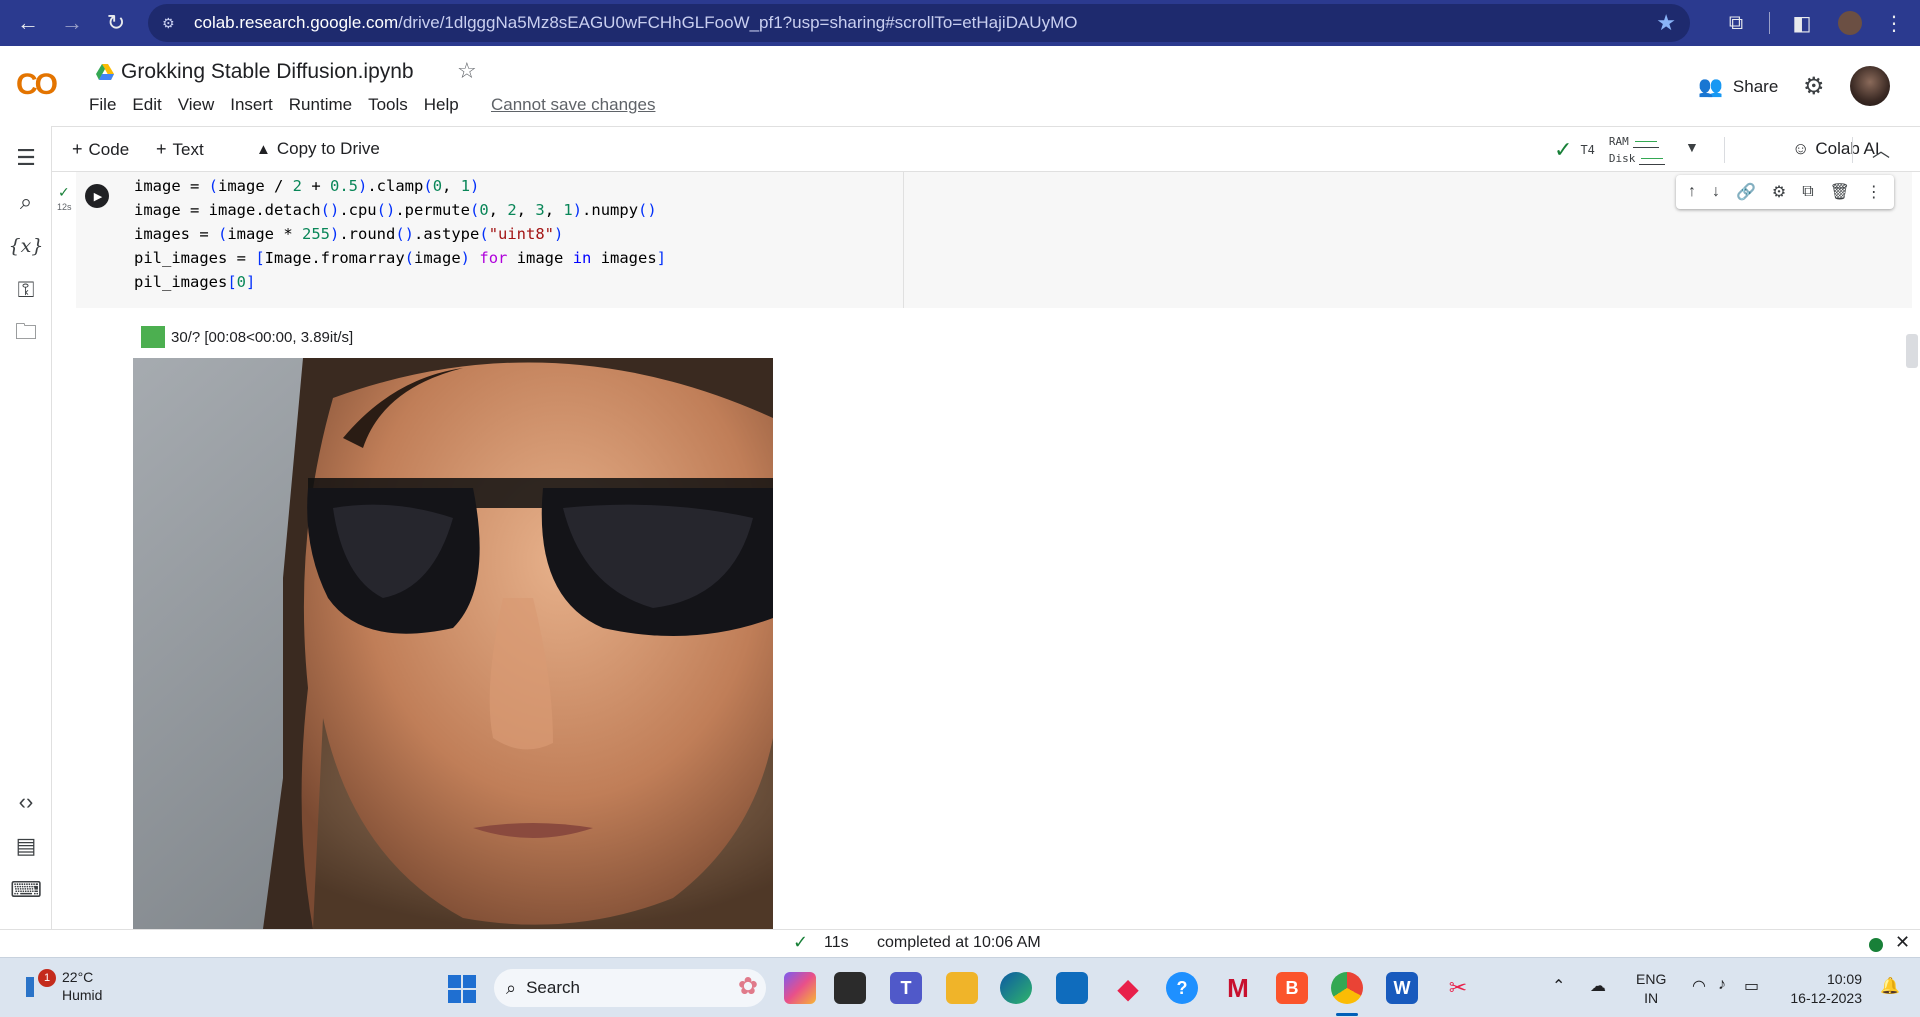 This screenshot has width=1920, height=1017. What do you see at coordinates (97, 196) in the screenshot?
I see `run-cell-button: ▶` at bounding box center [97, 196].